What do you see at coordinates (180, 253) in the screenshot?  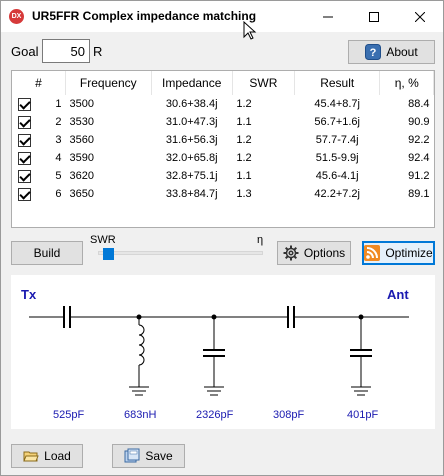 I see `swr-eta-slider-track` at bounding box center [180, 253].